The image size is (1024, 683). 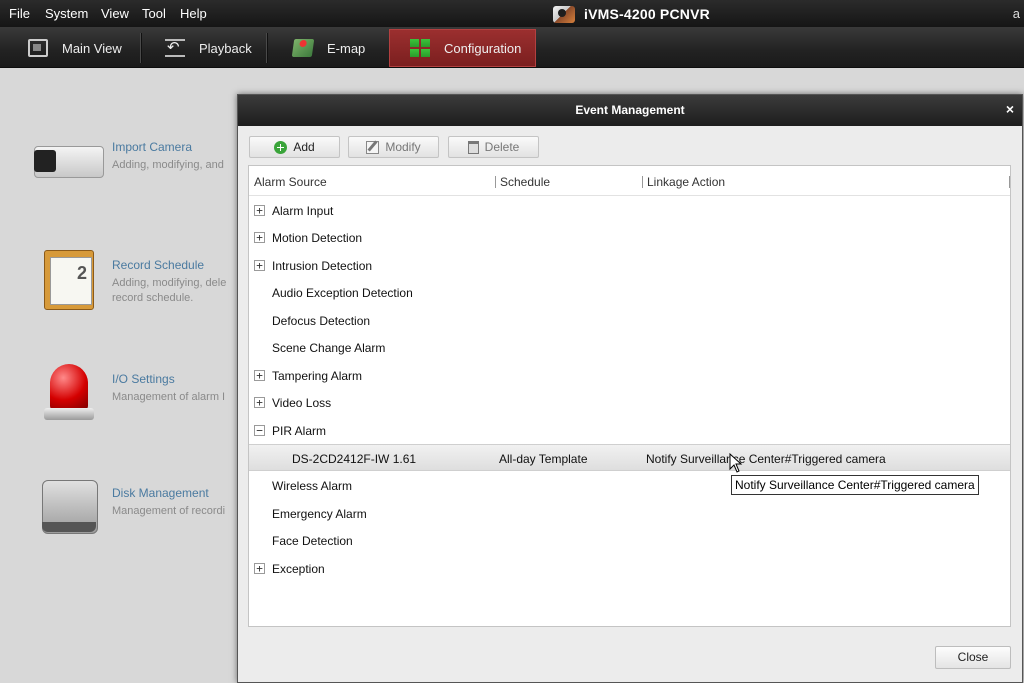 What do you see at coordinates (686, 182) in the screenshot?
I see `column-linkage-action: Linkage Action` at bounding box center [686, 182].